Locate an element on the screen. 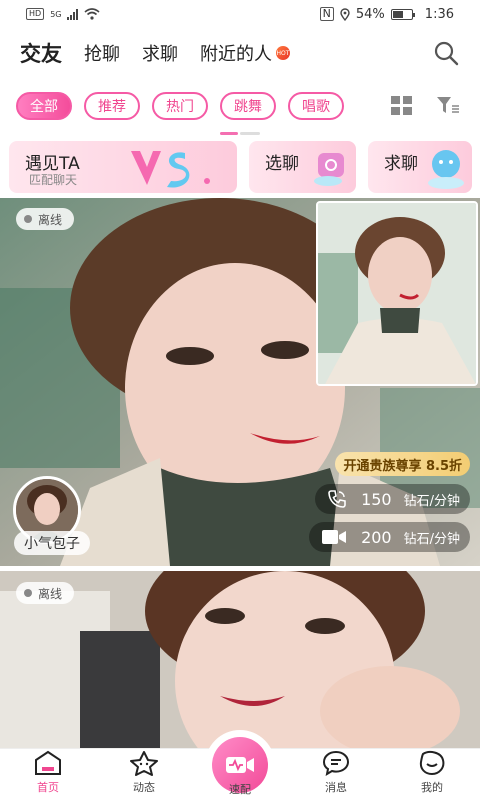  banner-page-indicator is located at coordinates (240, 133).